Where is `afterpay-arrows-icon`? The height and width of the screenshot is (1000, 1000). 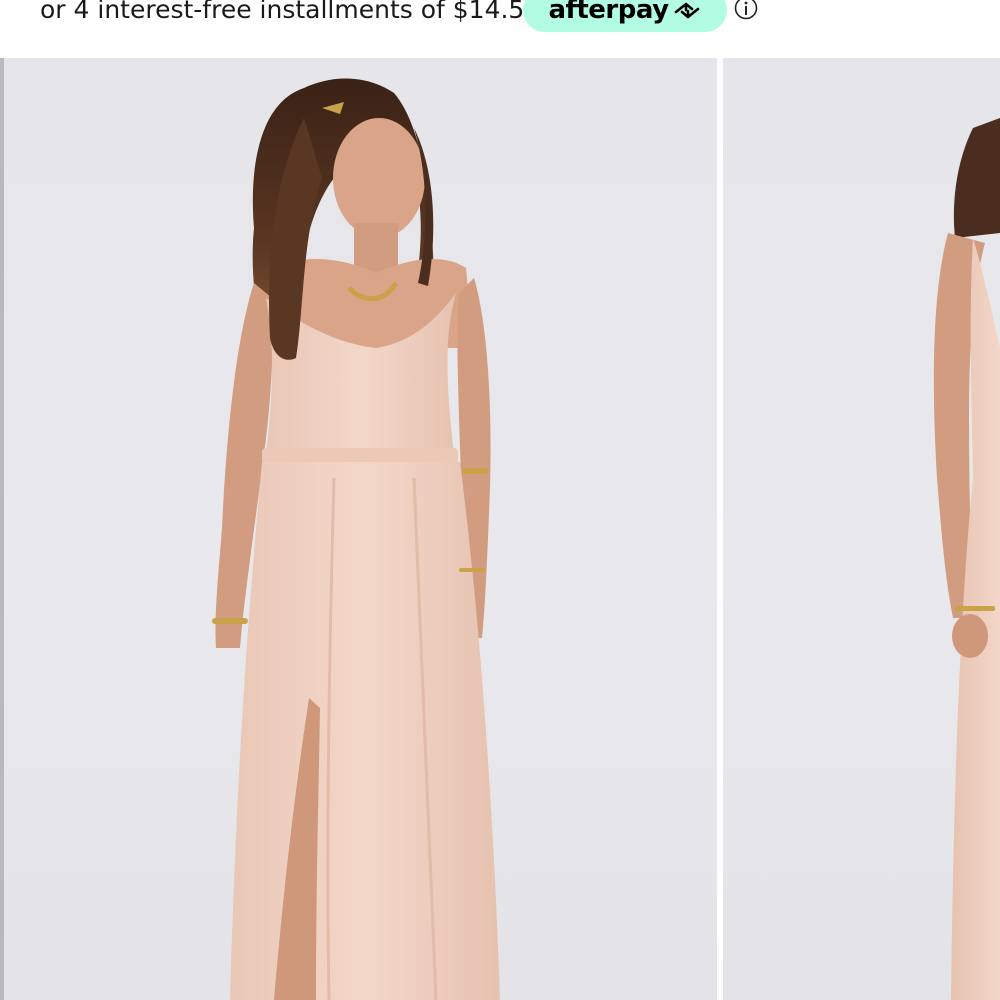
afterpay-arrows-icon is located at coordinates (686, 10).